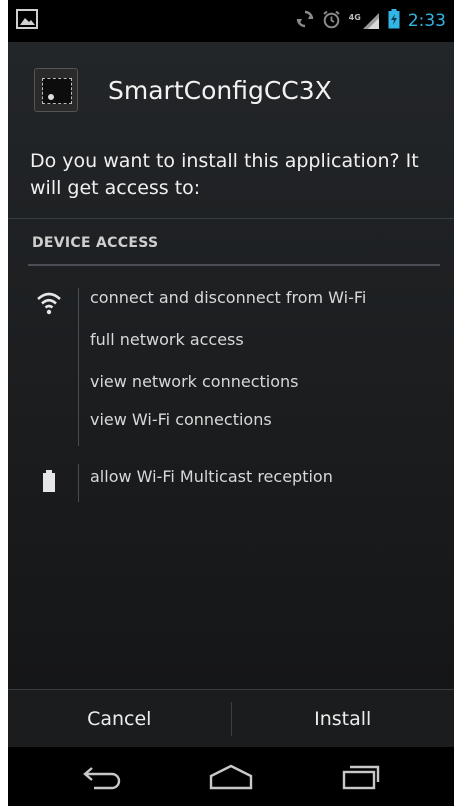 This screenshot has height=806, width=454. I want to click on divider, so click(231, 218).